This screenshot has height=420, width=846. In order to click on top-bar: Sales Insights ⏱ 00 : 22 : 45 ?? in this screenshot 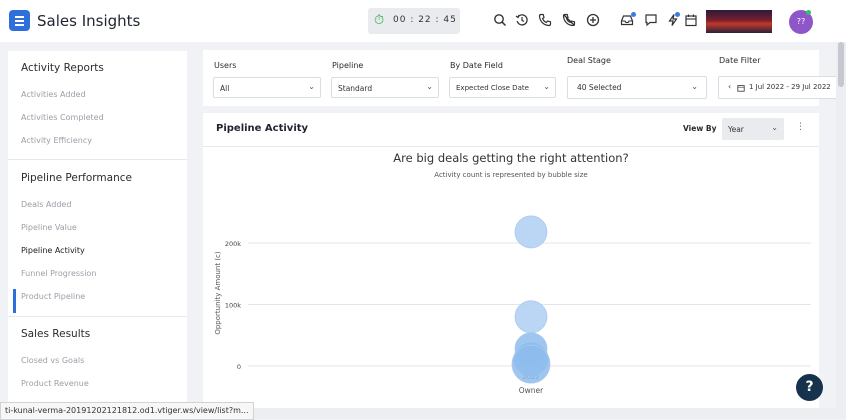, I will do `click(423, 21)`.